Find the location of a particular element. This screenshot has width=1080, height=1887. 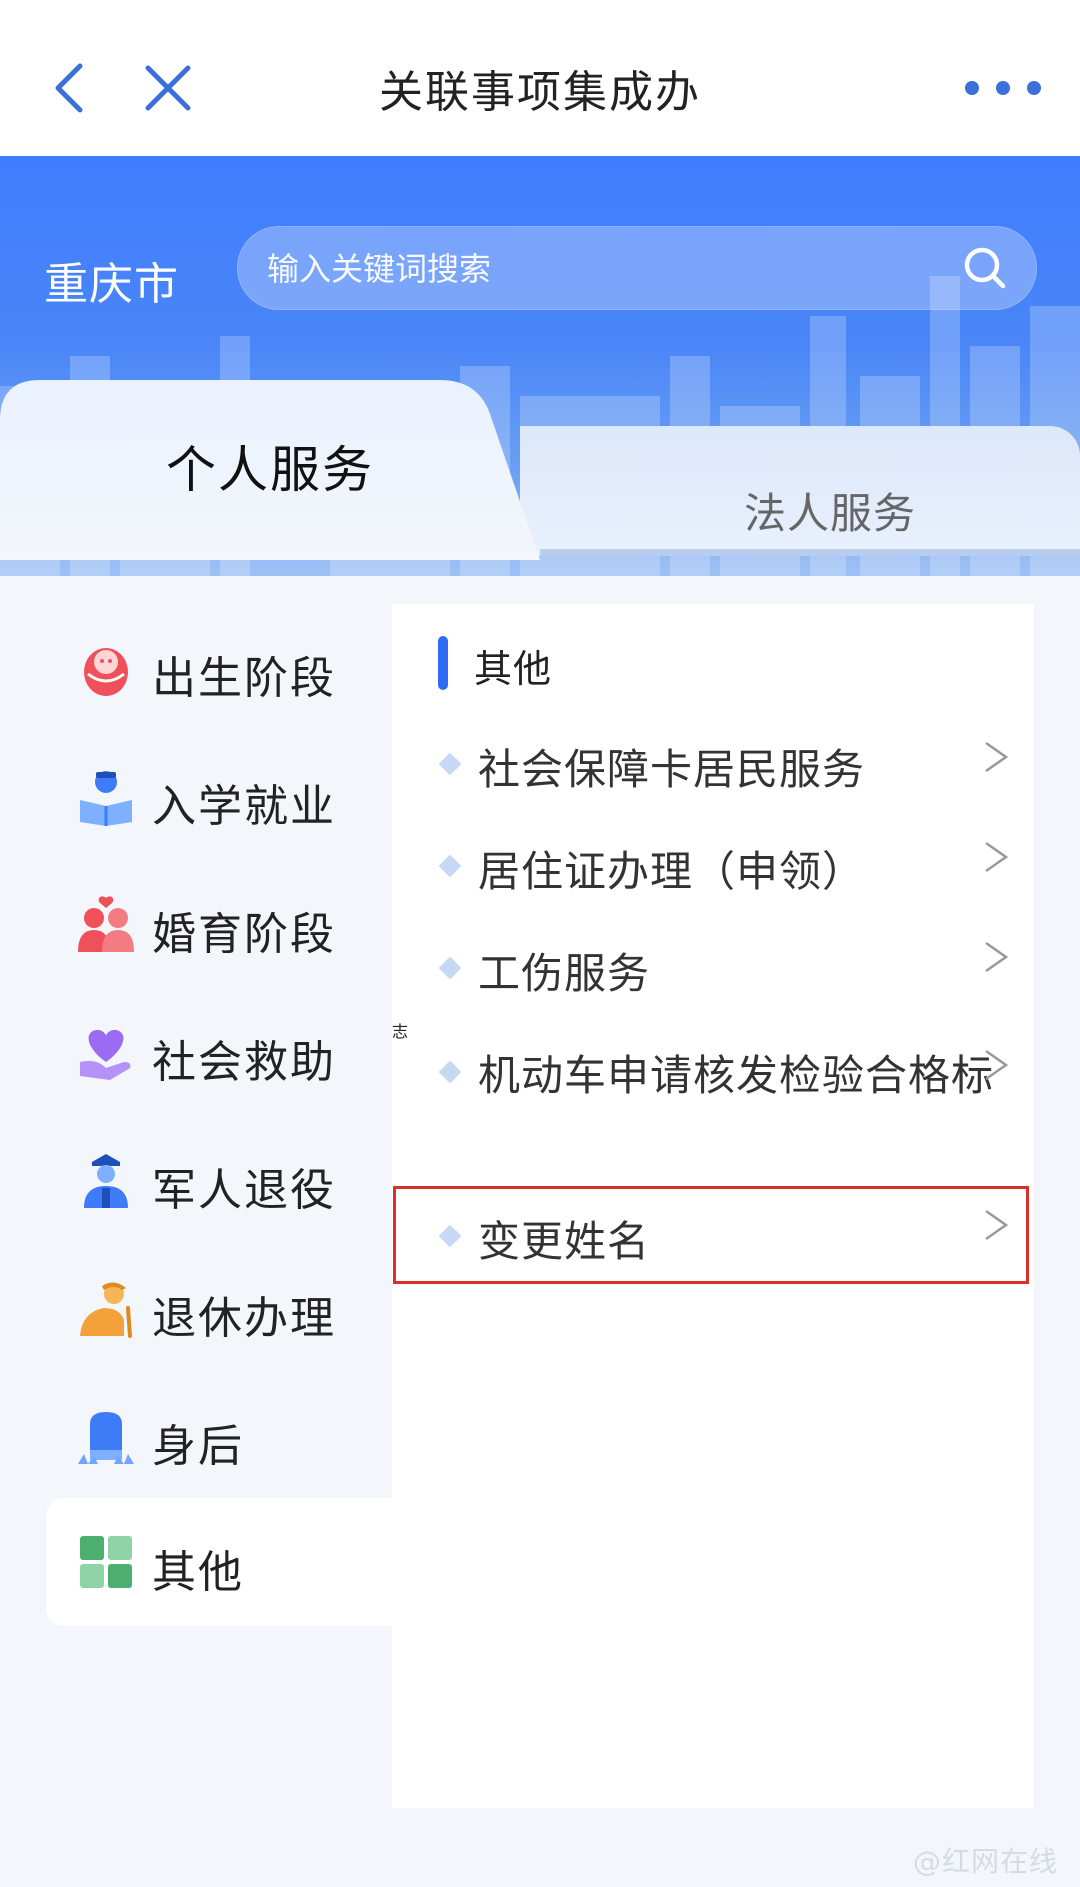

category-other: 其他 is located at coordinates (219, 1562).